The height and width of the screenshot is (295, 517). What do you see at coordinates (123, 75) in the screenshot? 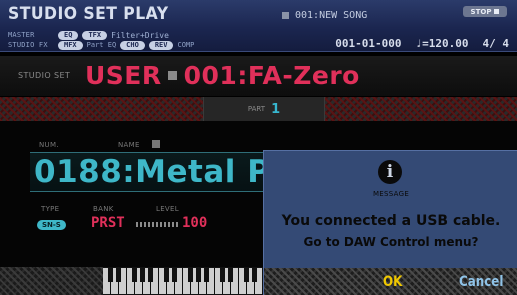
I see `studio-set-bank: USER` at bounding box center [123, 75].